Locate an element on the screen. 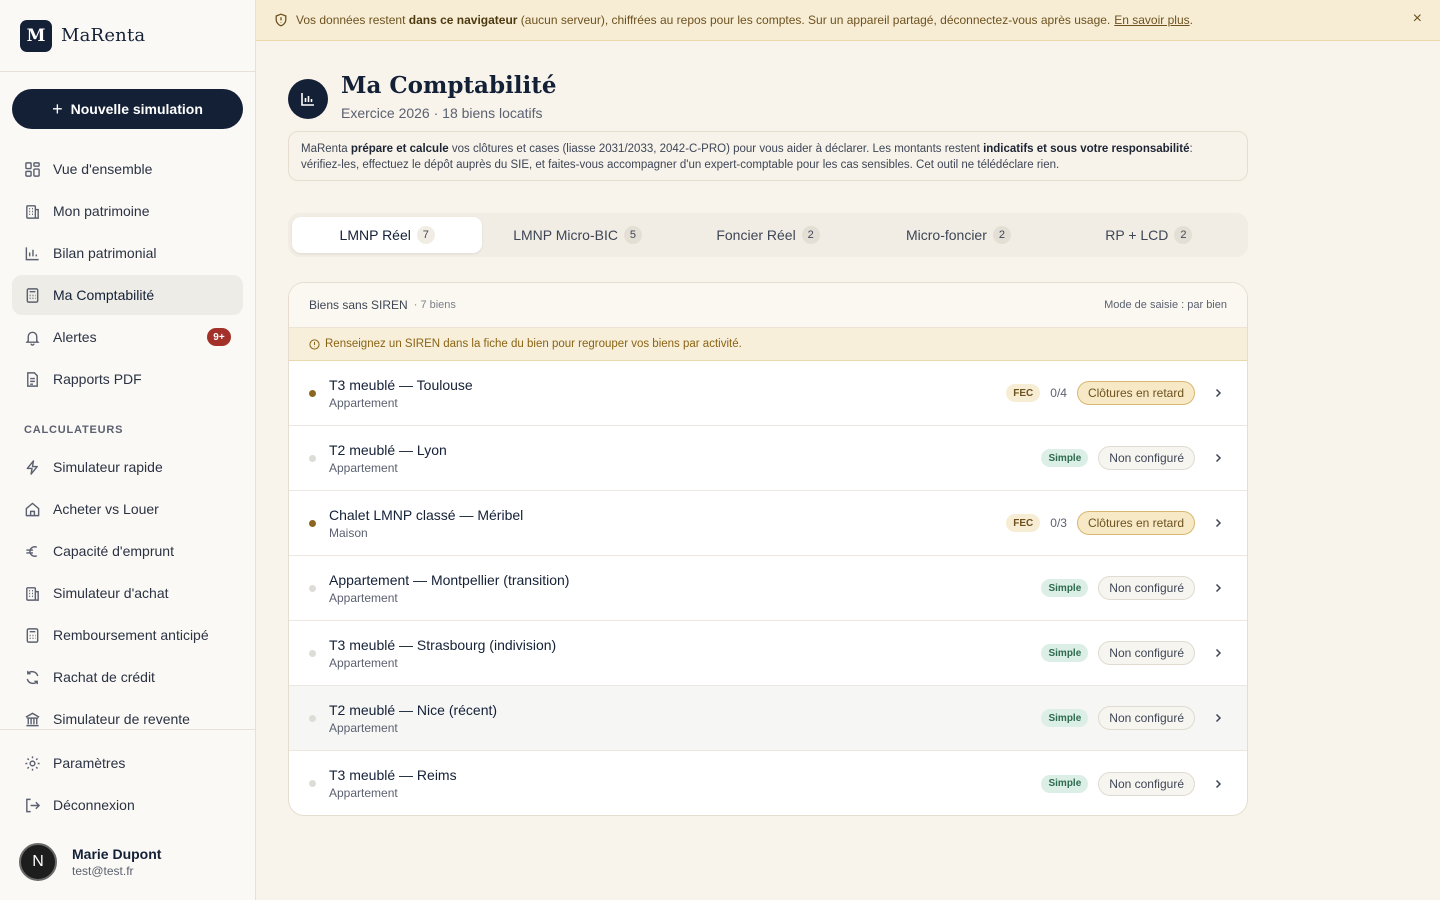 This screenshot has width=1440, height=900. logout-icon is located at coordinates (32, 805).